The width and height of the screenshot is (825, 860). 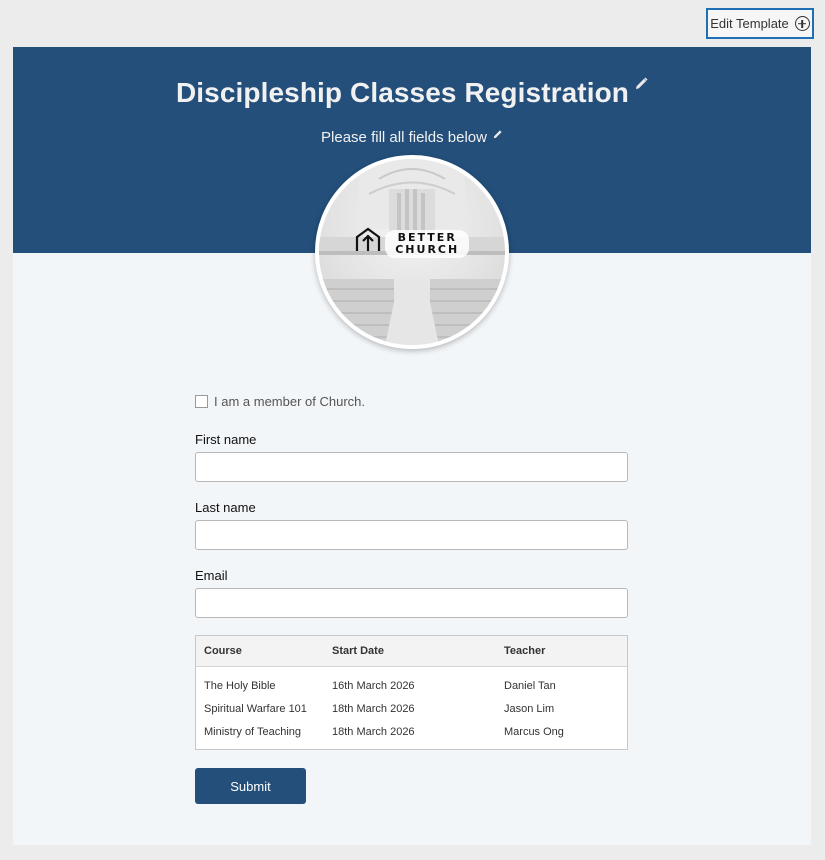 I want to click on plus-circle-icon, so click(x=802, y=23).